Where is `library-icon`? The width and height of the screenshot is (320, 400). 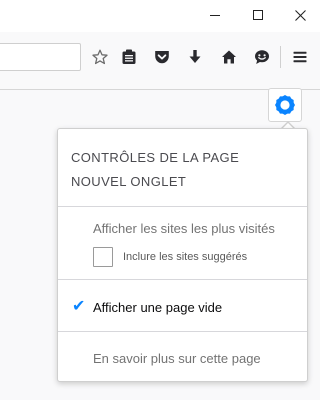 library-icon is located at coordinates (129, 56).